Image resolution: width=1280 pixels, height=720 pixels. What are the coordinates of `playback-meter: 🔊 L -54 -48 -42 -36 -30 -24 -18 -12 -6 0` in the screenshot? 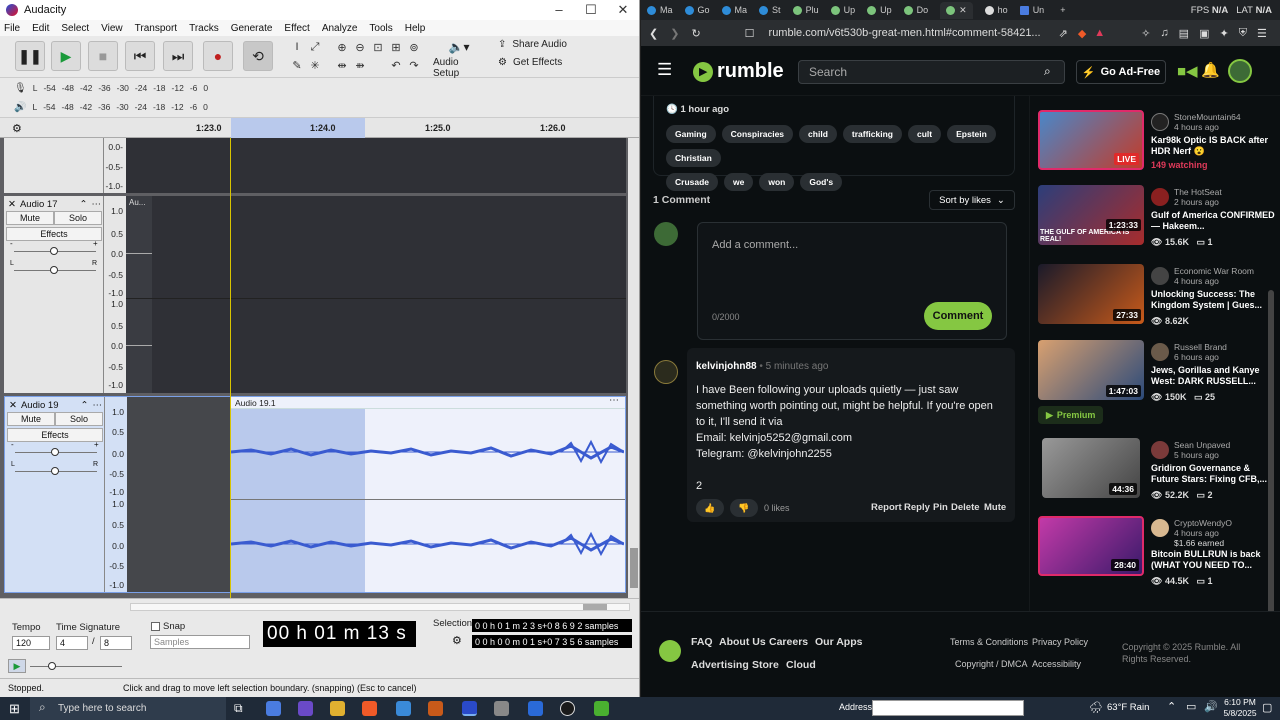 It's located at (114, 107).